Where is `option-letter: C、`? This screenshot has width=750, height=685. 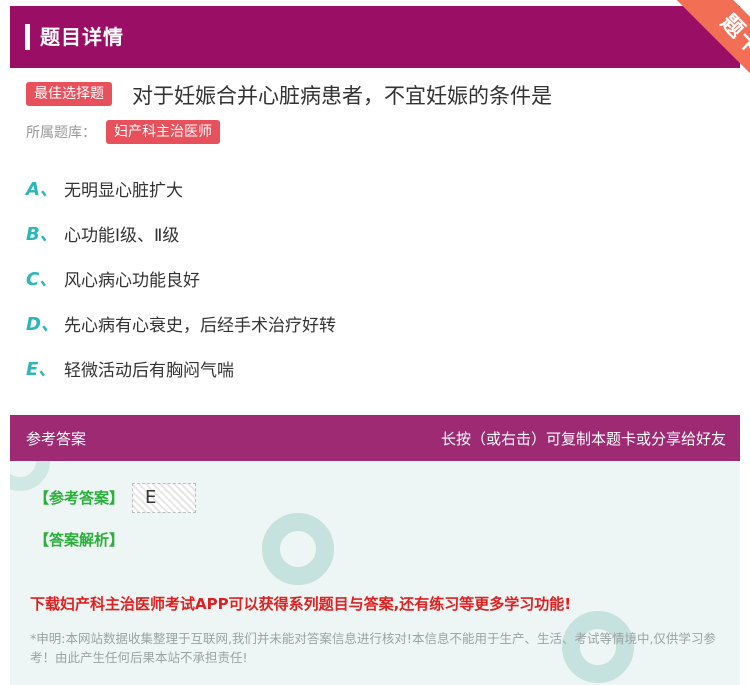 option-letter: C、 is located at coordinates (42, 279).